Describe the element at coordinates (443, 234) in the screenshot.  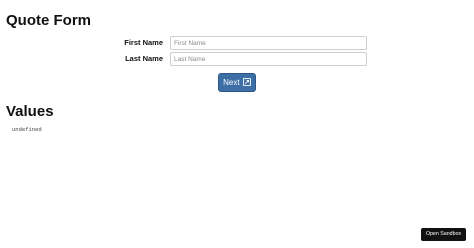
I see `open-sandbox-button: Open Sandbox` at that location.